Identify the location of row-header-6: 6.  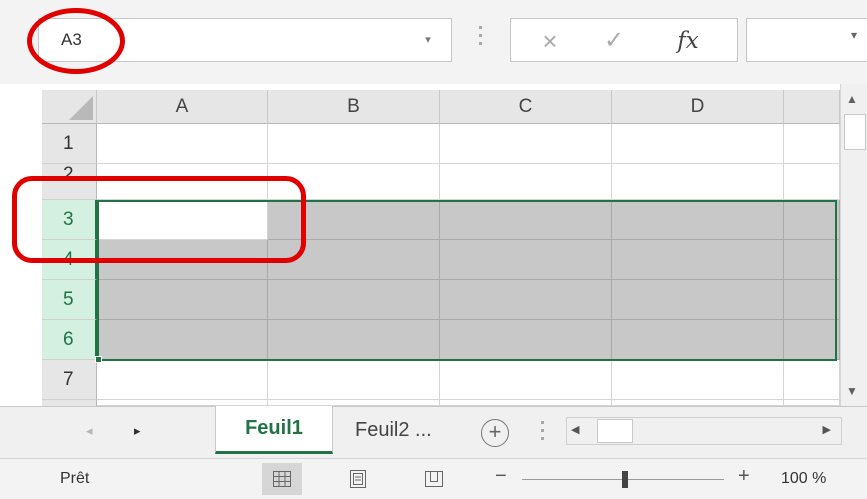
(69, 340).